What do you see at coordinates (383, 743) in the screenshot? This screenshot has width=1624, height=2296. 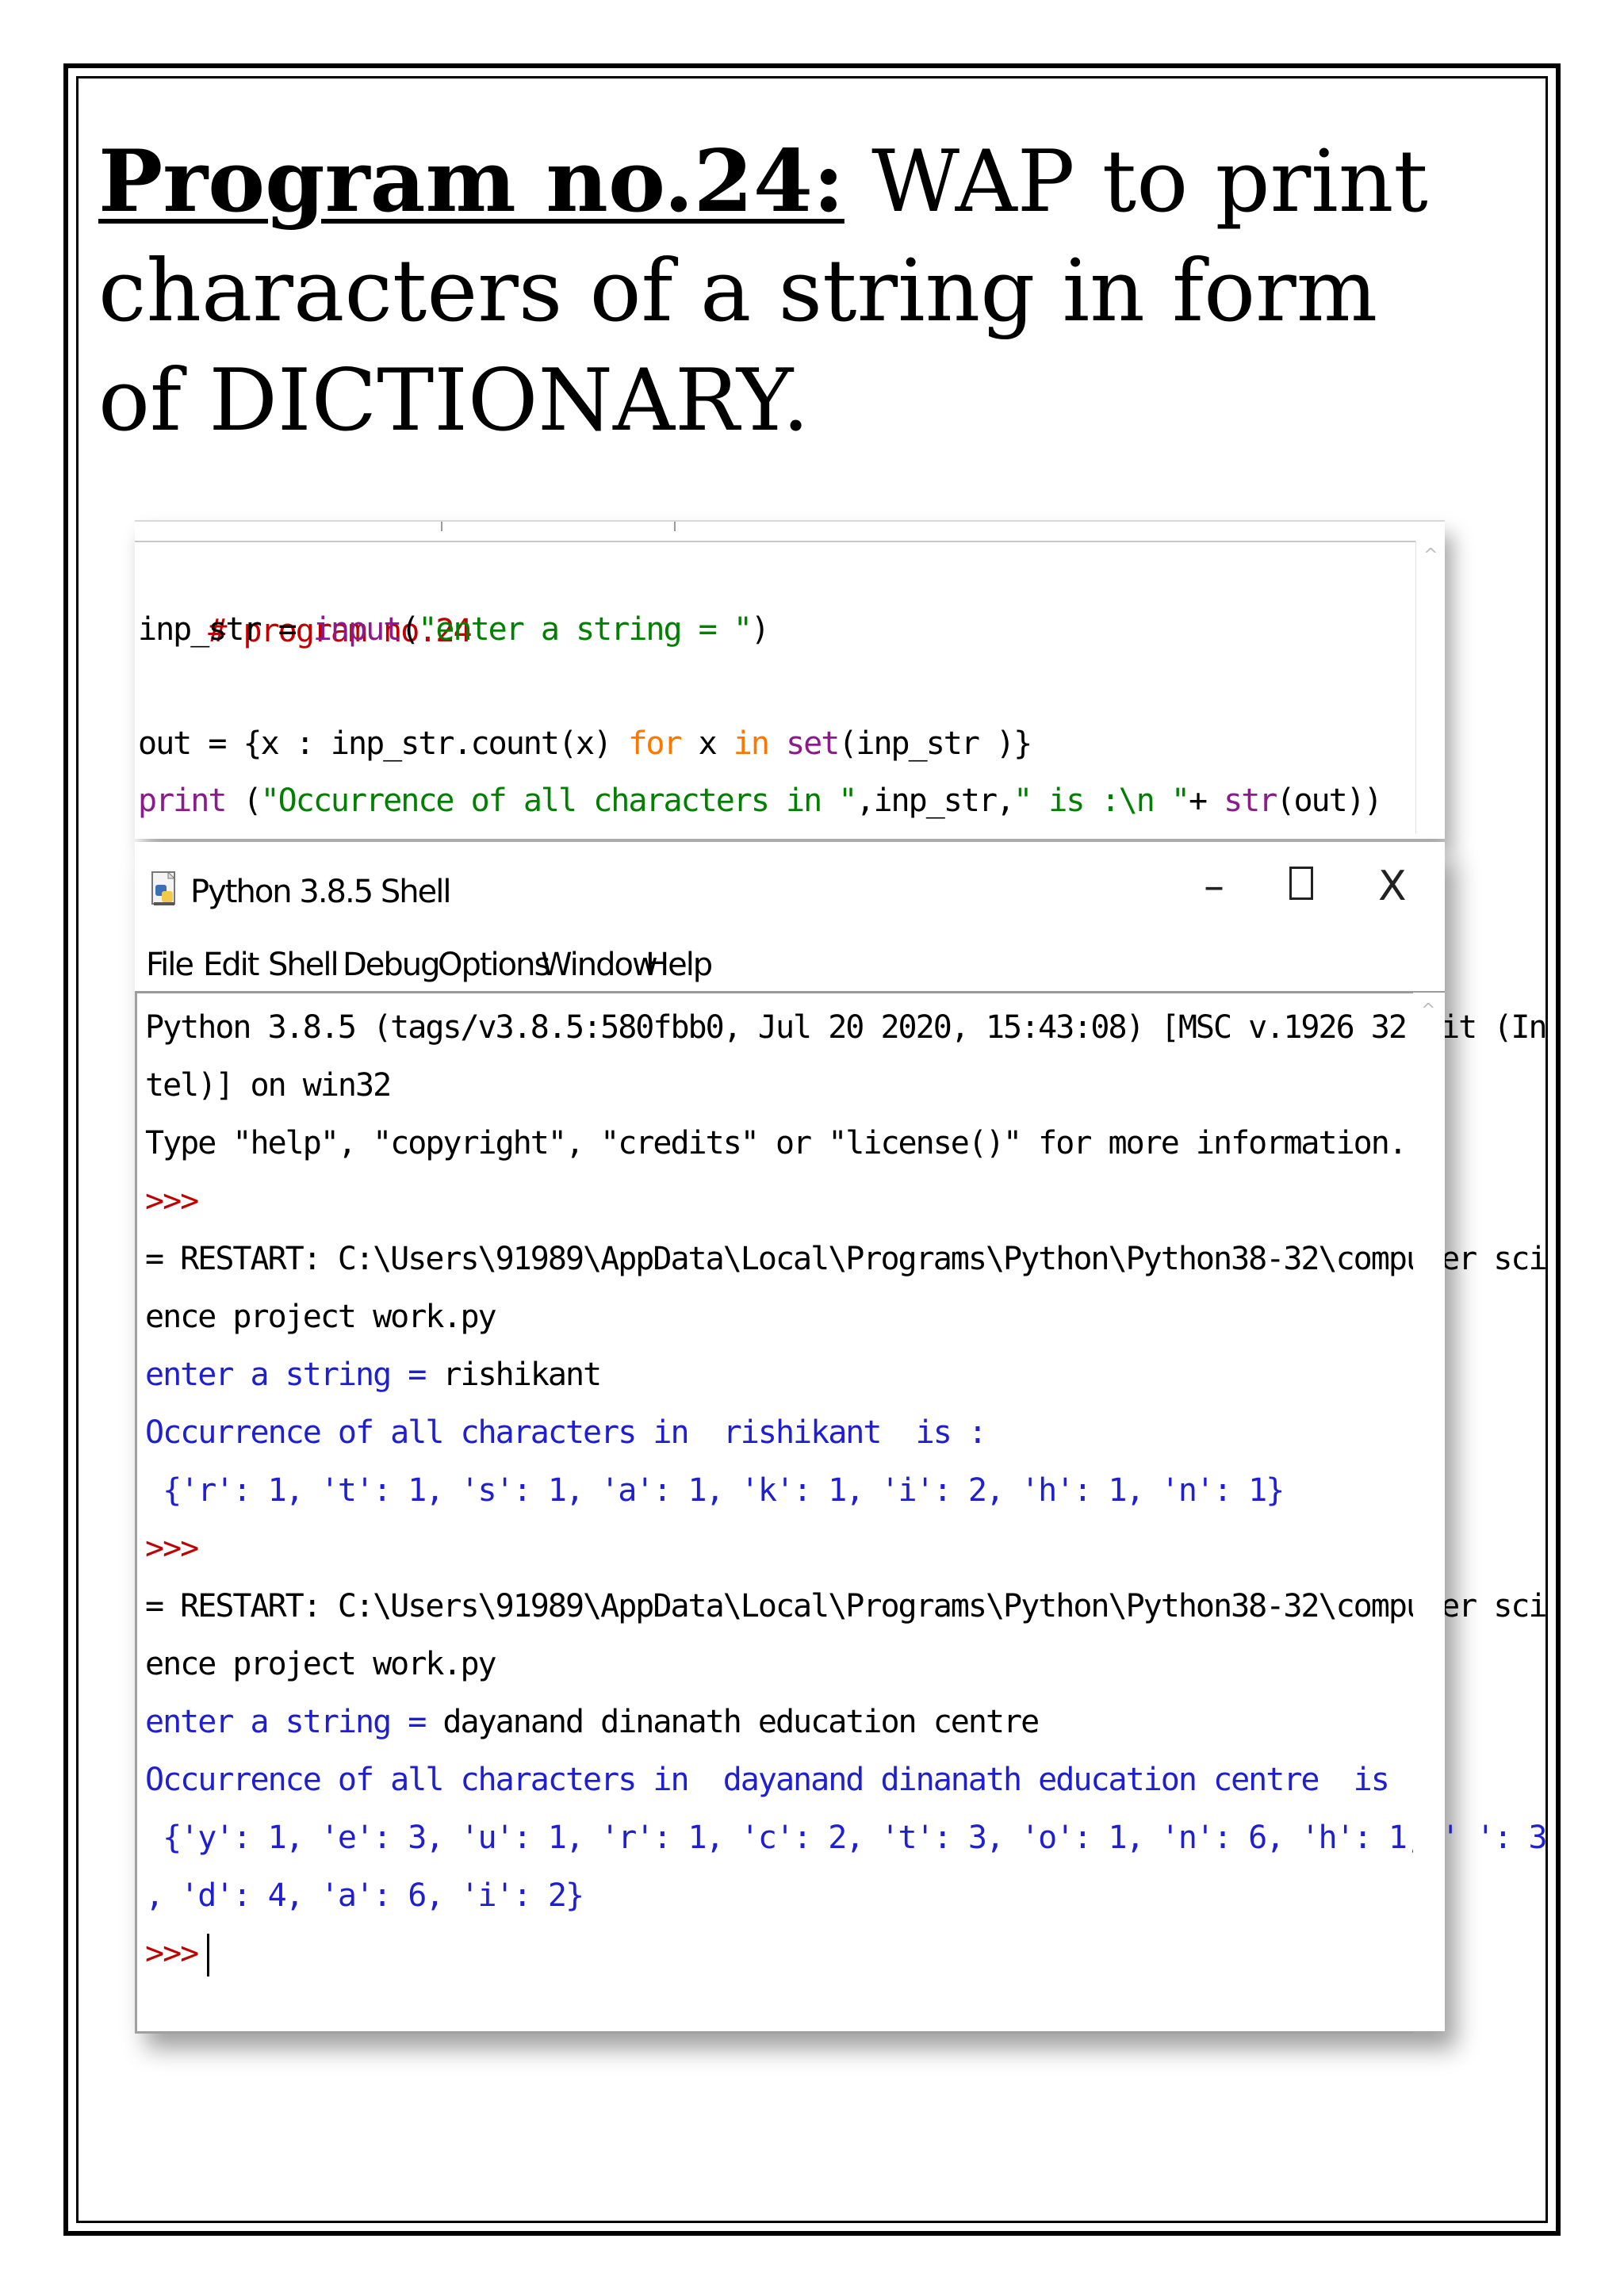 I see `code-text: out = {x : inp_str.count(x)` at bounding box center [383, 743].